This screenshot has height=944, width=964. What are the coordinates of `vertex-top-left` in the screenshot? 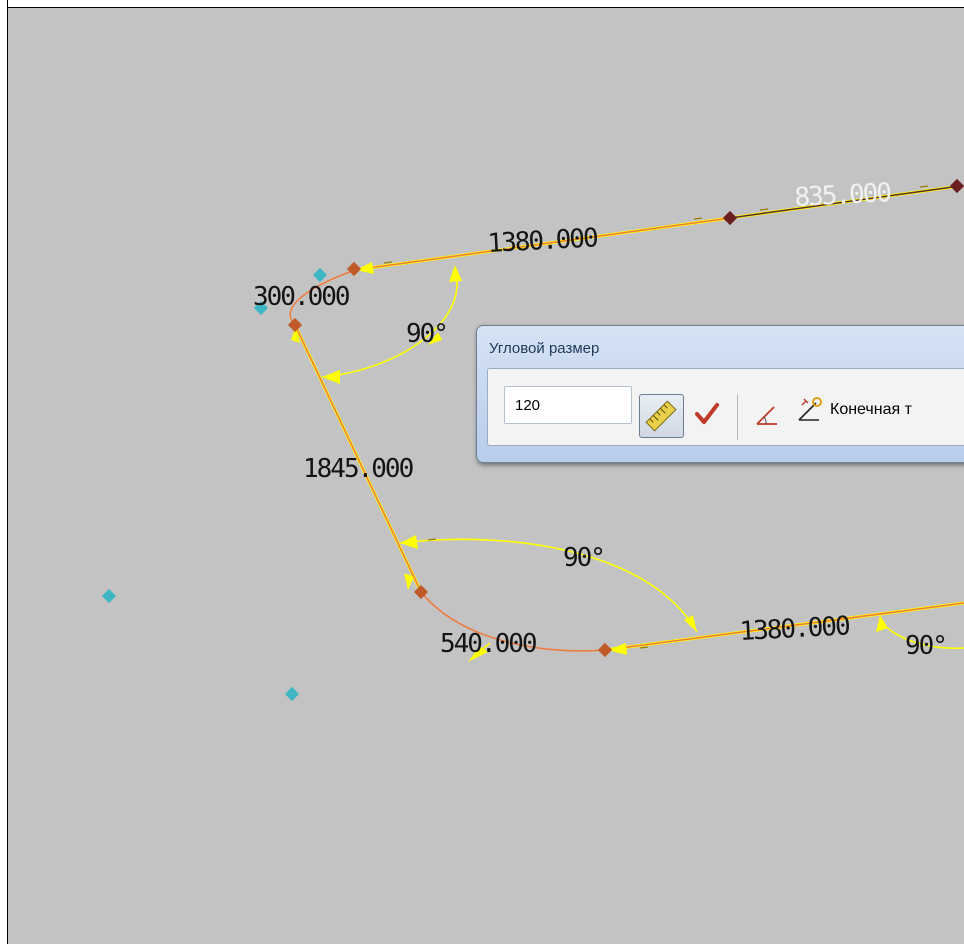 It's located at (354, 269).